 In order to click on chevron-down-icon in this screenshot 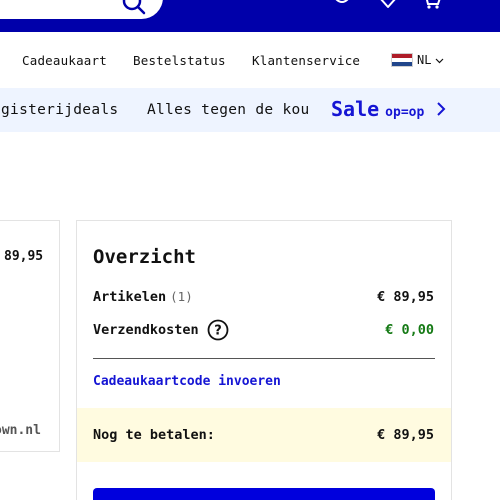, I will do `click(440, 60)`.